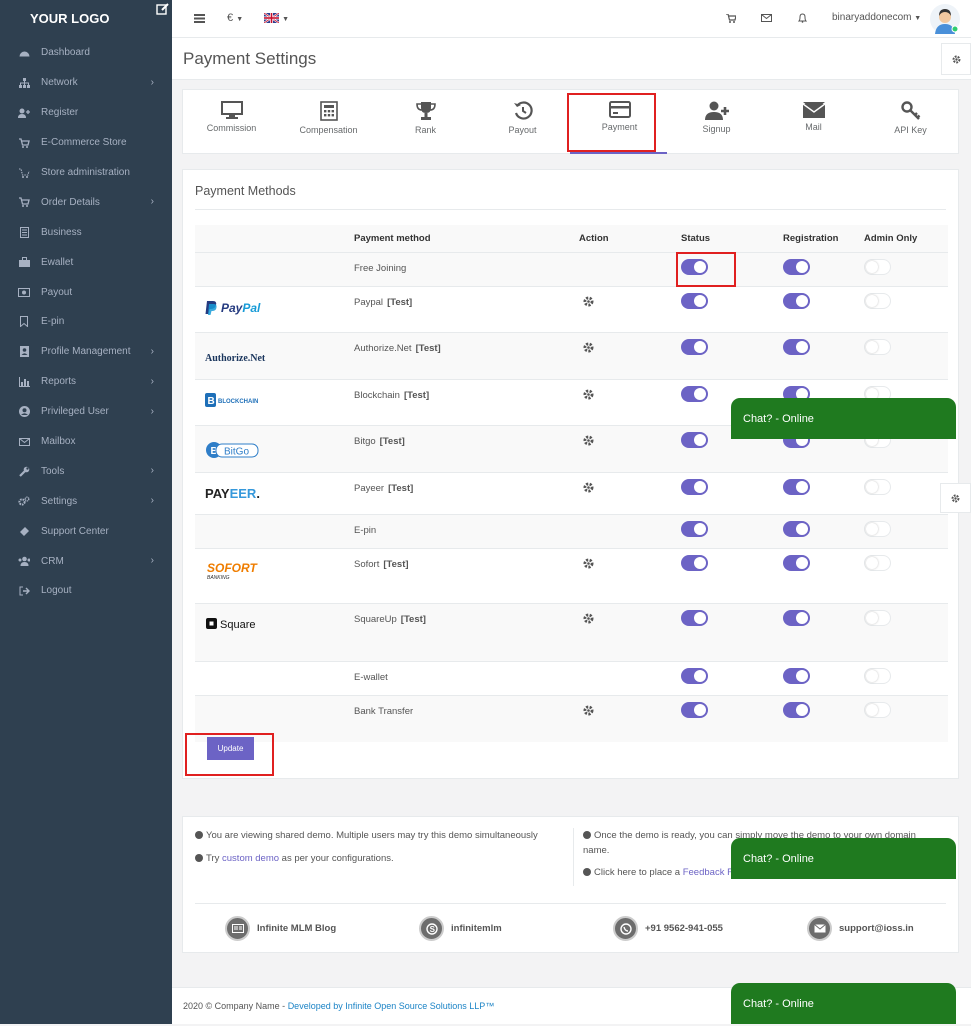 This screenshot has height=1026, width=971. Describe the element at coordinates (619, 116) in the screenshot. I see `tab-payment: Payment` at that location.